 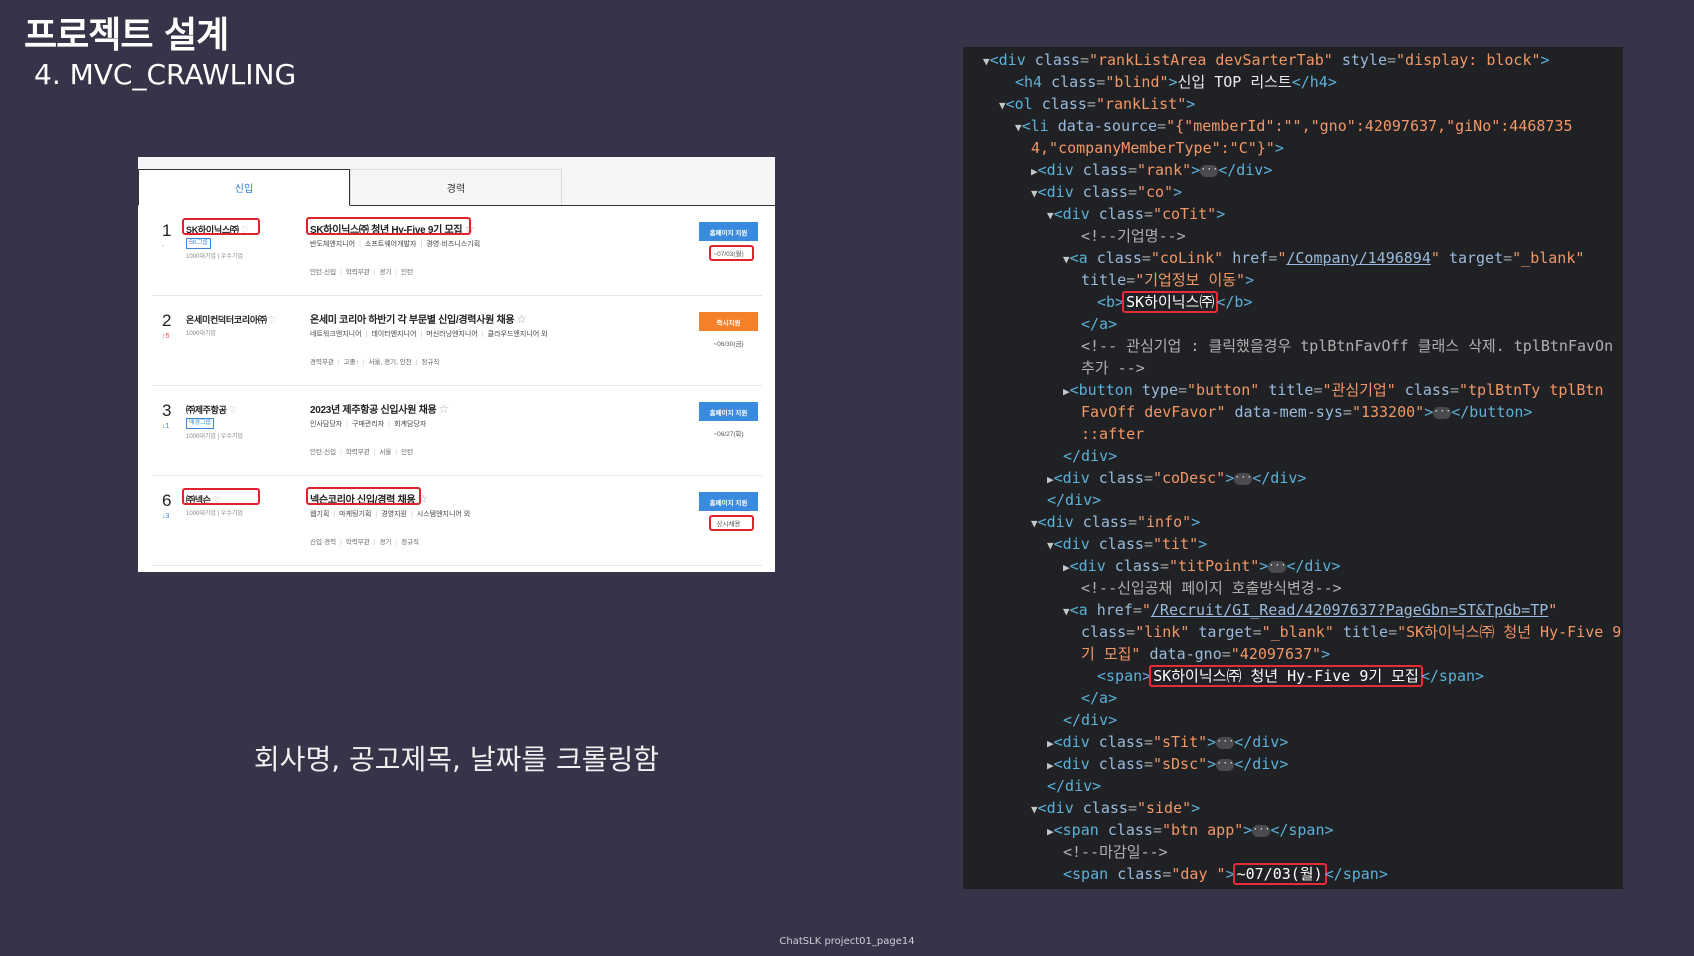 I want to click on tab-experienced: 경력, so click(x=456, y=187).